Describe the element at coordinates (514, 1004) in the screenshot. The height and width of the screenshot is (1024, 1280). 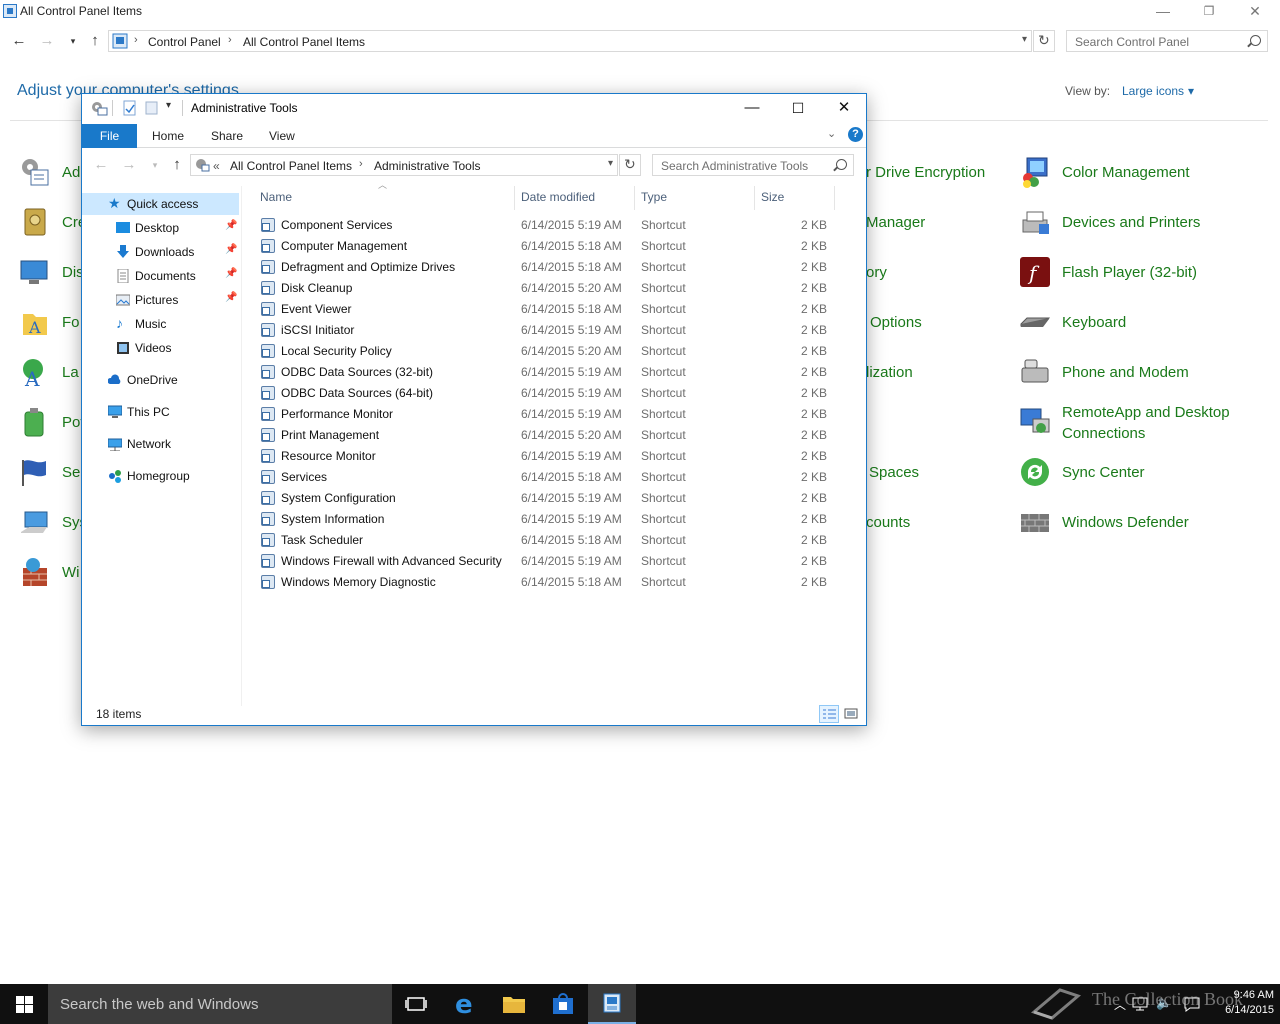
I see `file-explorer-button` at that location.